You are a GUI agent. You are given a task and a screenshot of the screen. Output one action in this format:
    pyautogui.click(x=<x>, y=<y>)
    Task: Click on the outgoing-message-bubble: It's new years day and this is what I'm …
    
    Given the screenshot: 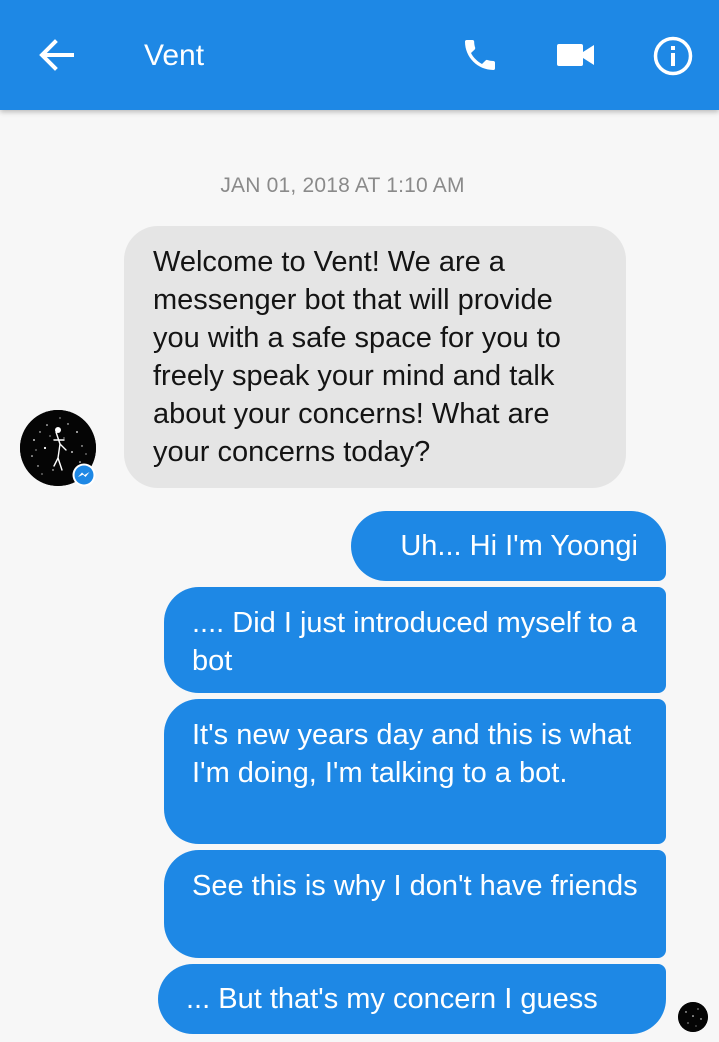 What is the action you would take?
    pyautogui.click(x=415, y=771)
    